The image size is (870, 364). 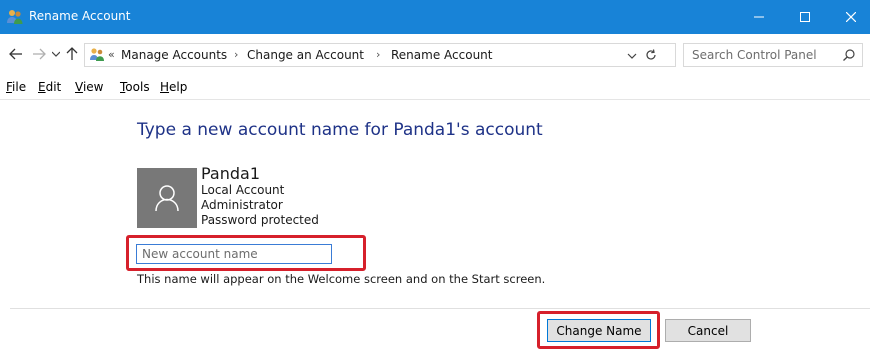 I want to click on title-bar: Rename Account, so click(x=435, y=17).